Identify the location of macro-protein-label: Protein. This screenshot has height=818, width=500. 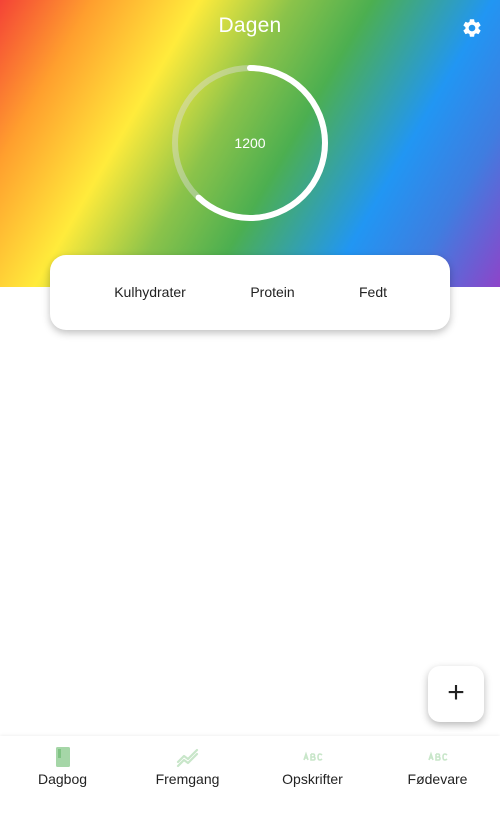
(272, 292).